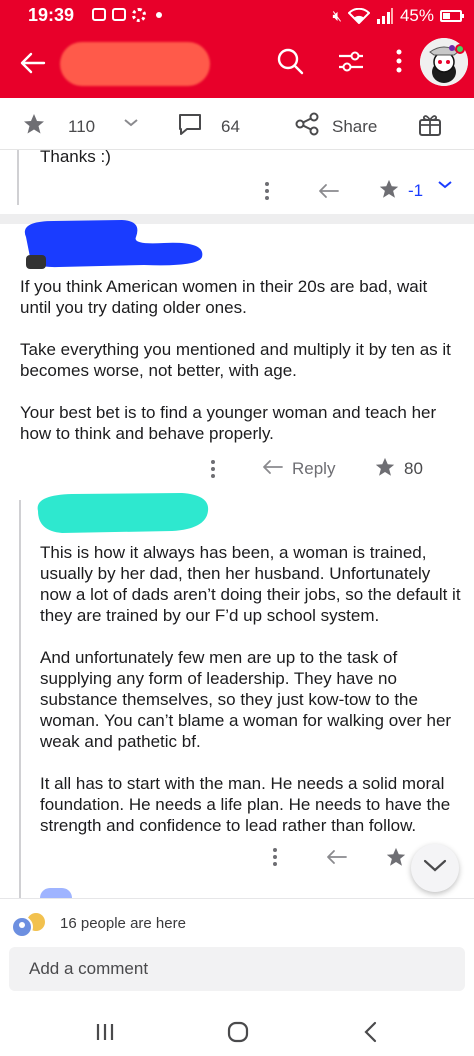  Describe the element at coordinates (452, 16) in the screenshot. I see `battery-icon` at that location.